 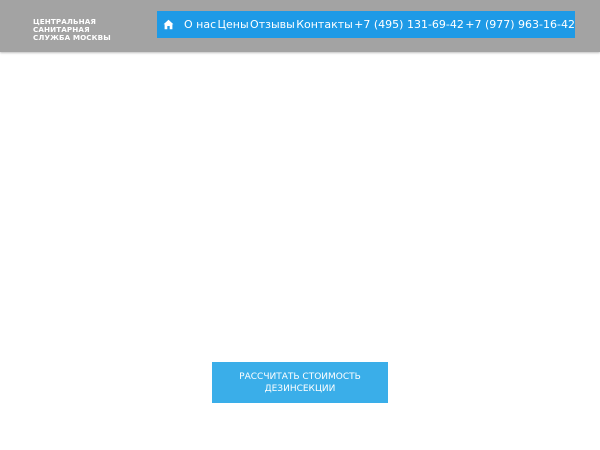 I want to click on nav-item-contacts: Контакты, so click(x=324, y=24).